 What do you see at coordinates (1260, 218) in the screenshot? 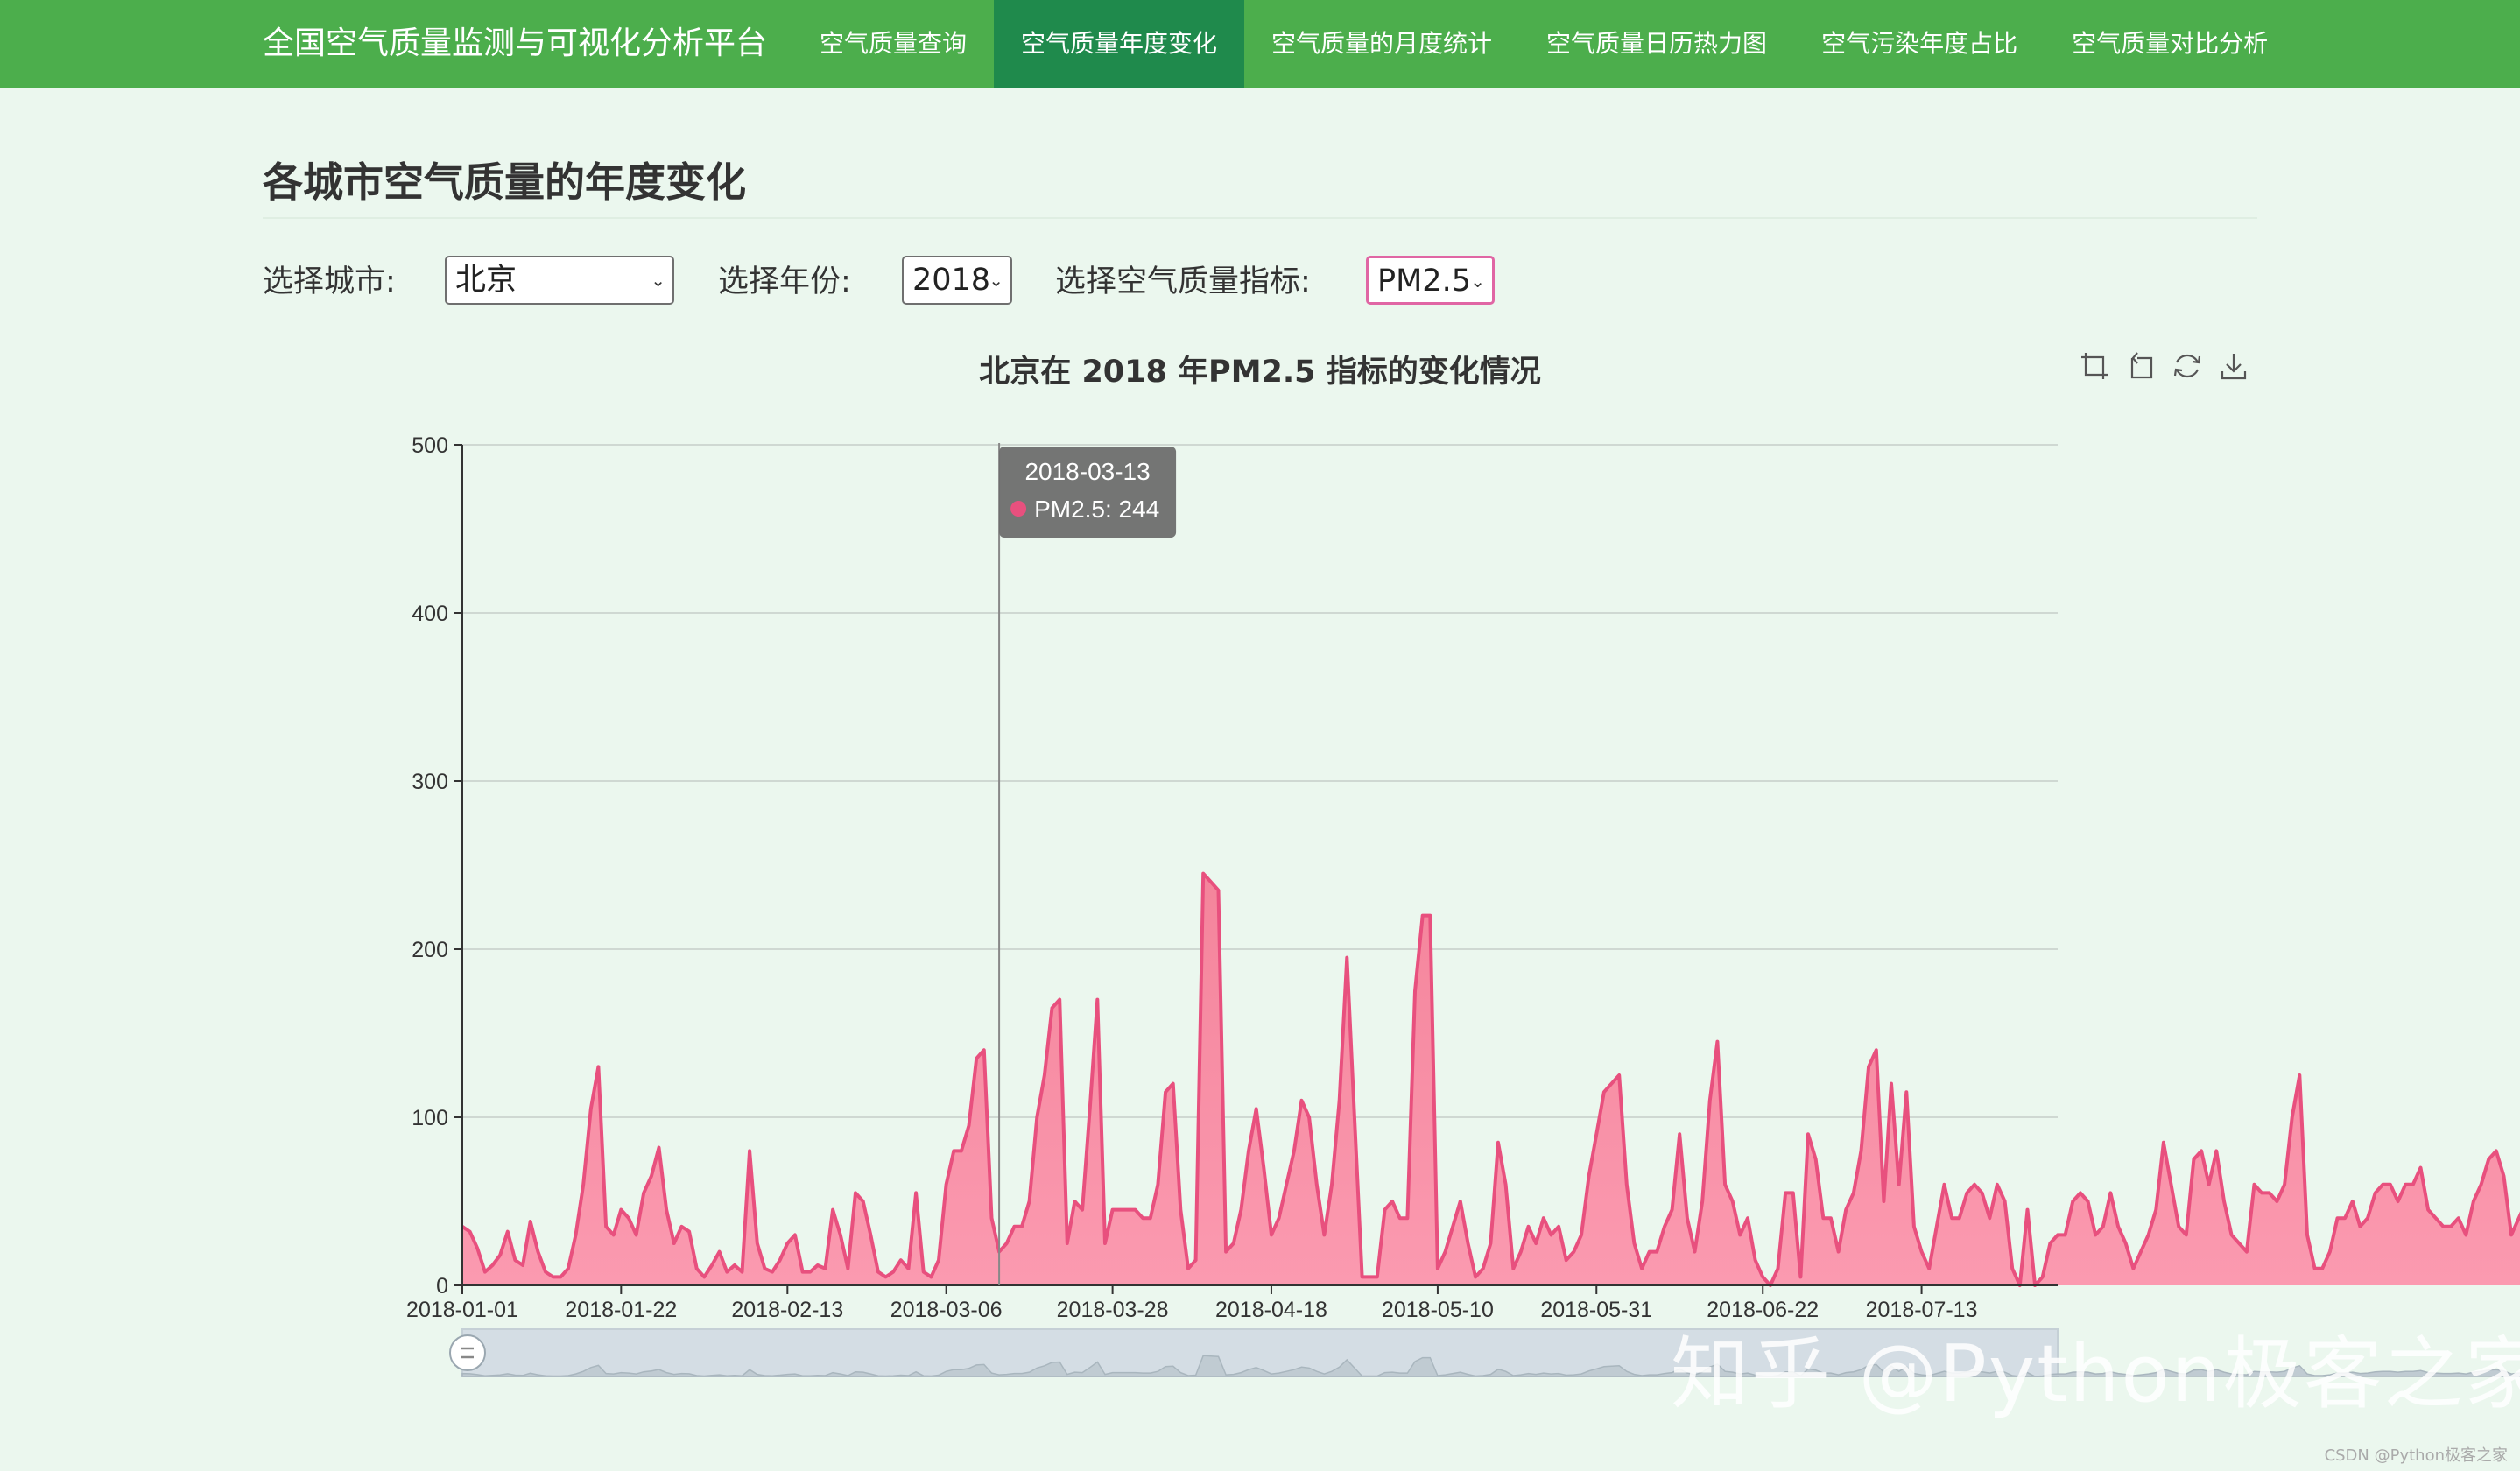
I see `title-divider` at bounding box center [1260, 218].